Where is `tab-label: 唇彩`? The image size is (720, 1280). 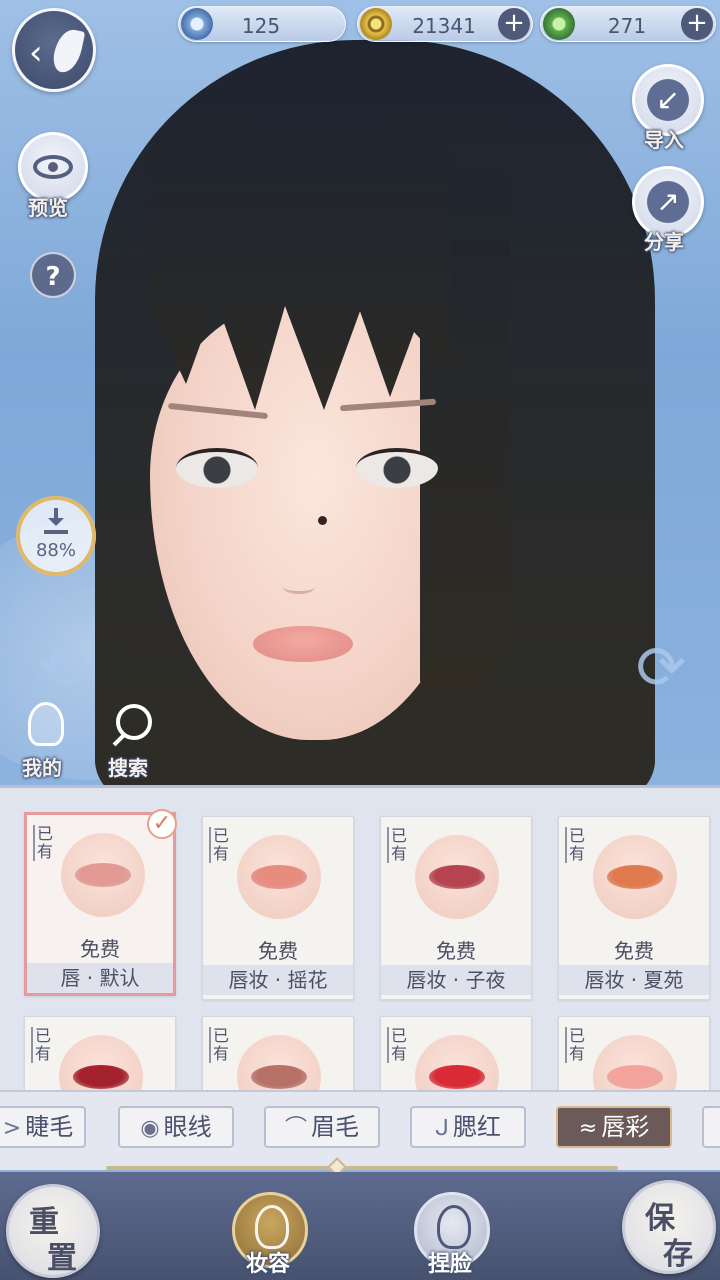
tab-label: 唇彩 is located at coordinates (625, 1127).